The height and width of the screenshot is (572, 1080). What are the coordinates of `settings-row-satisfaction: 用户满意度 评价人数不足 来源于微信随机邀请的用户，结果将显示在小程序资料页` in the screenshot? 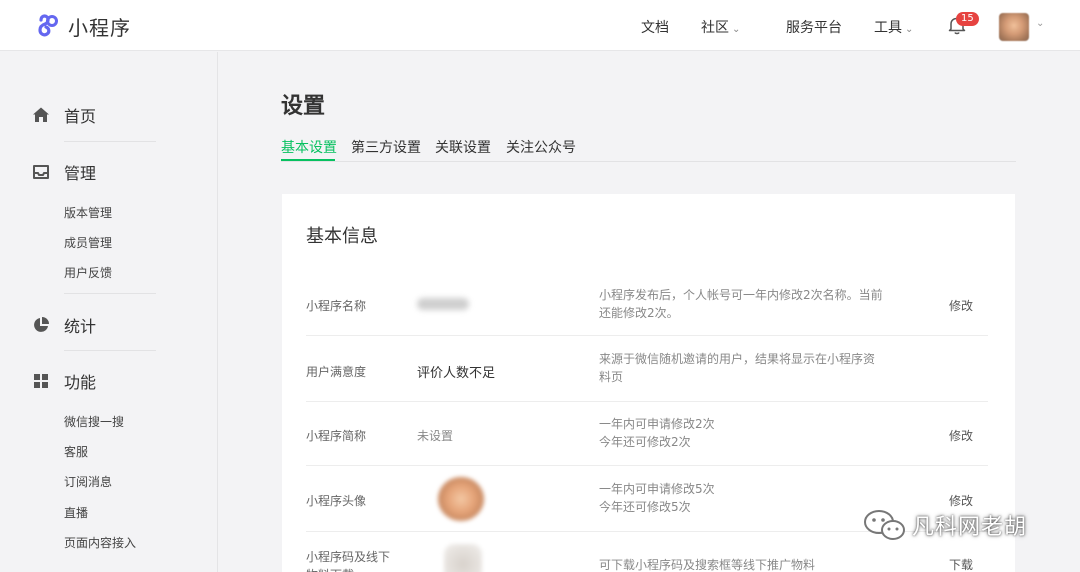 It's located at (647, 369).